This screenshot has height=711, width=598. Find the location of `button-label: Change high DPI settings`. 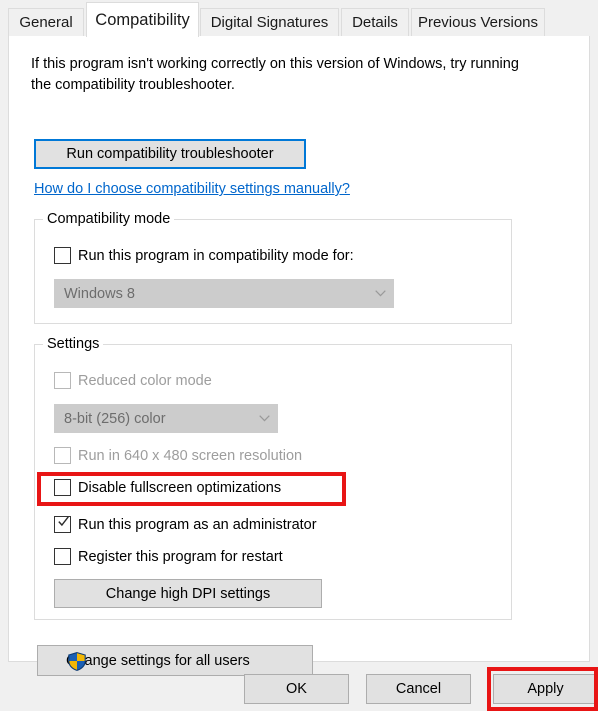

button-label: Change high DPI settings is located at coordinates (188, 593).